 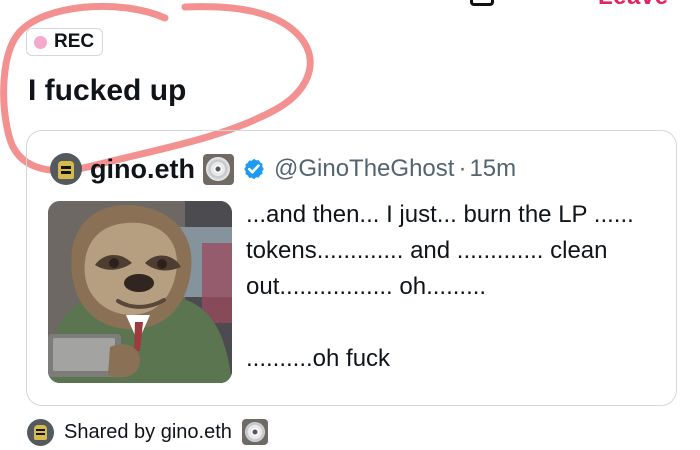 I want to click on leave-button: Leave, so click(x=633, y=5).